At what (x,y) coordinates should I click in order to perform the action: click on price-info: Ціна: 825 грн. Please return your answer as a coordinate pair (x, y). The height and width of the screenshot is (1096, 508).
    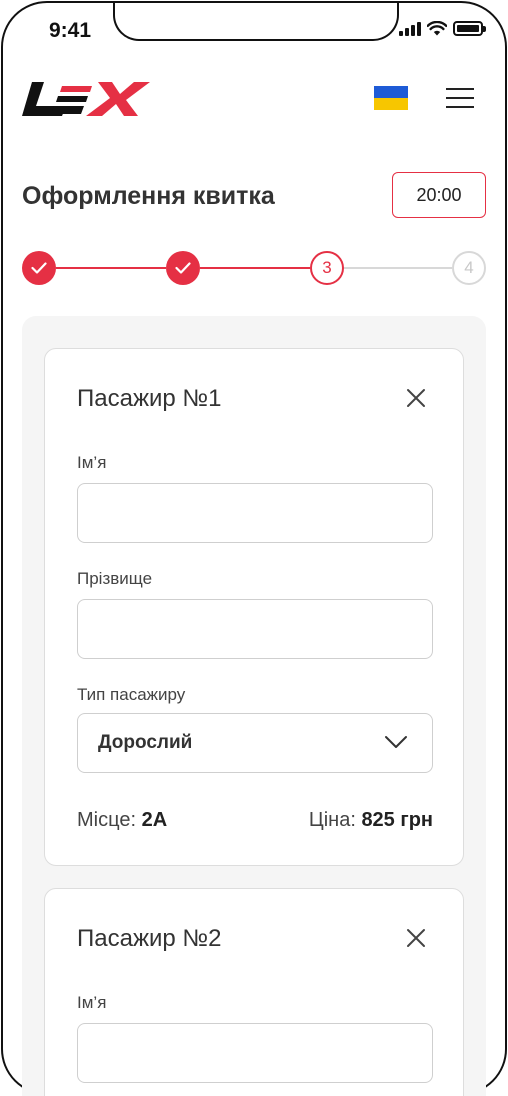
    Looking at the image, I should click on (371, 820).